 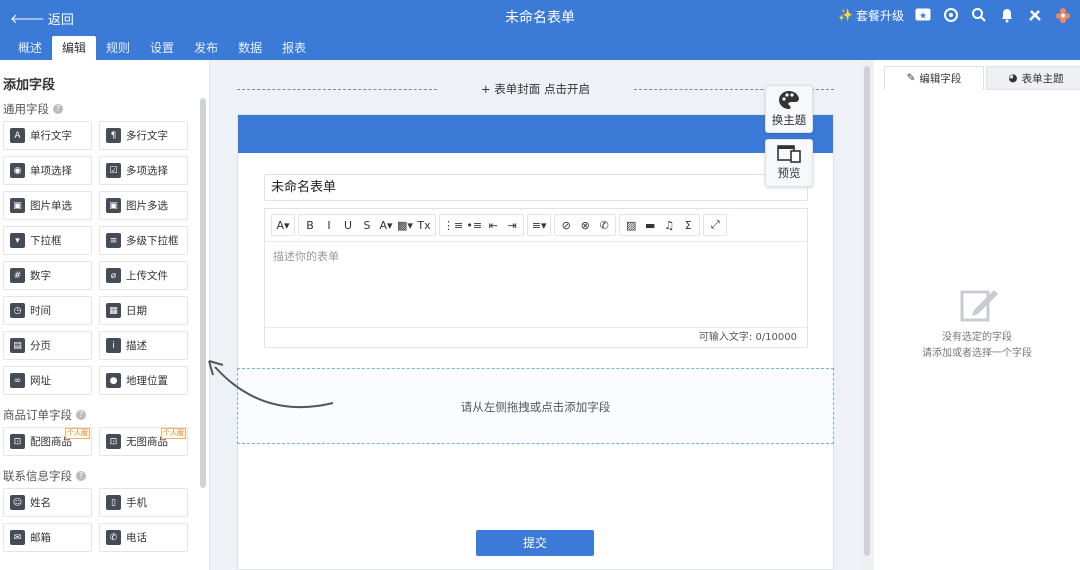 I want to click on tab-form-theme: ◕ 表单主题, so click(x=1033, y=78).